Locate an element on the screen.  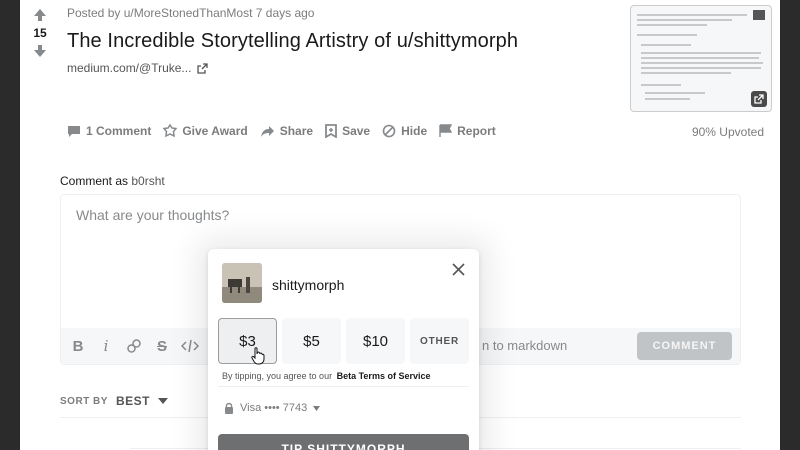
close-icon is located at coordinates (458, 269).